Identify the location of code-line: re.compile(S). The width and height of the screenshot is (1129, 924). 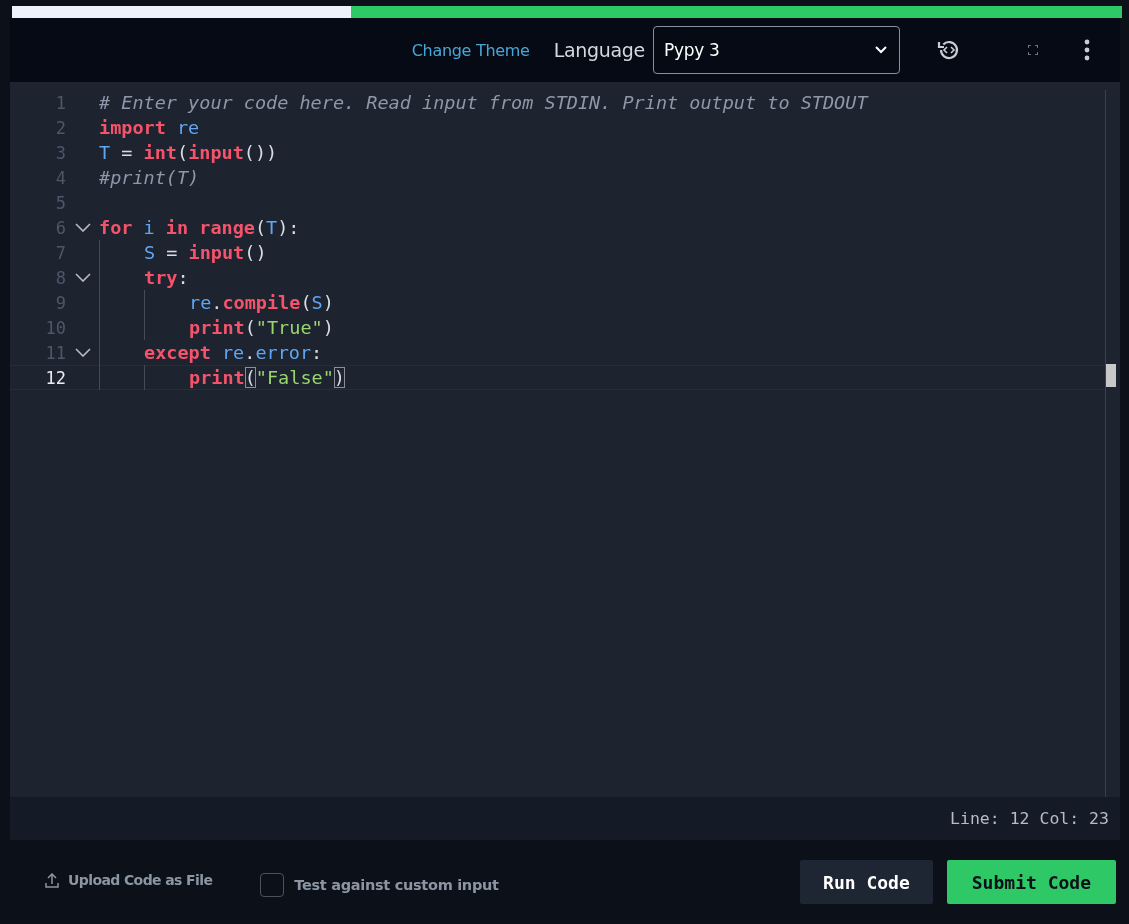
(261, 302).